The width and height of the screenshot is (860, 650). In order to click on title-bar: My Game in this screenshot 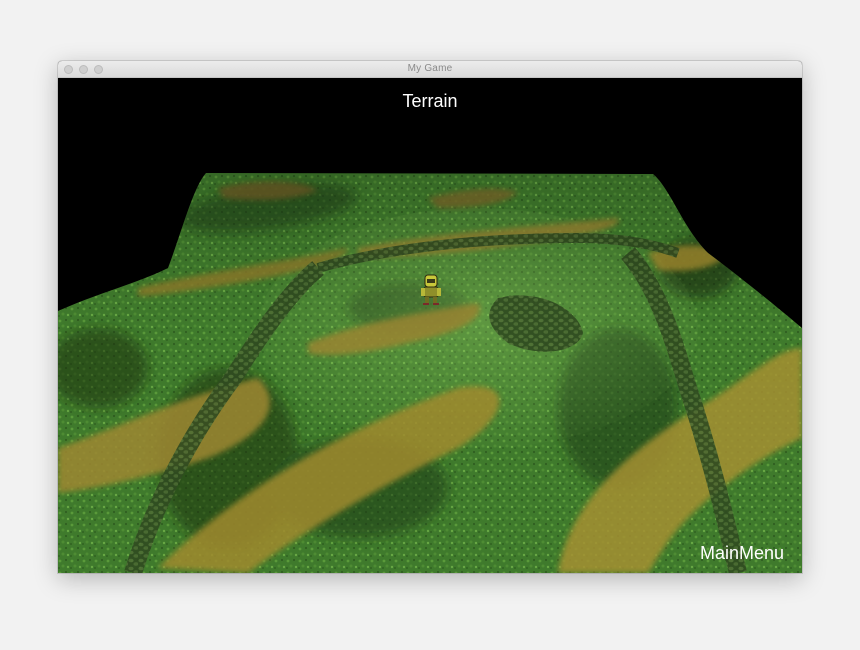, I will do `click(430, 69)`.